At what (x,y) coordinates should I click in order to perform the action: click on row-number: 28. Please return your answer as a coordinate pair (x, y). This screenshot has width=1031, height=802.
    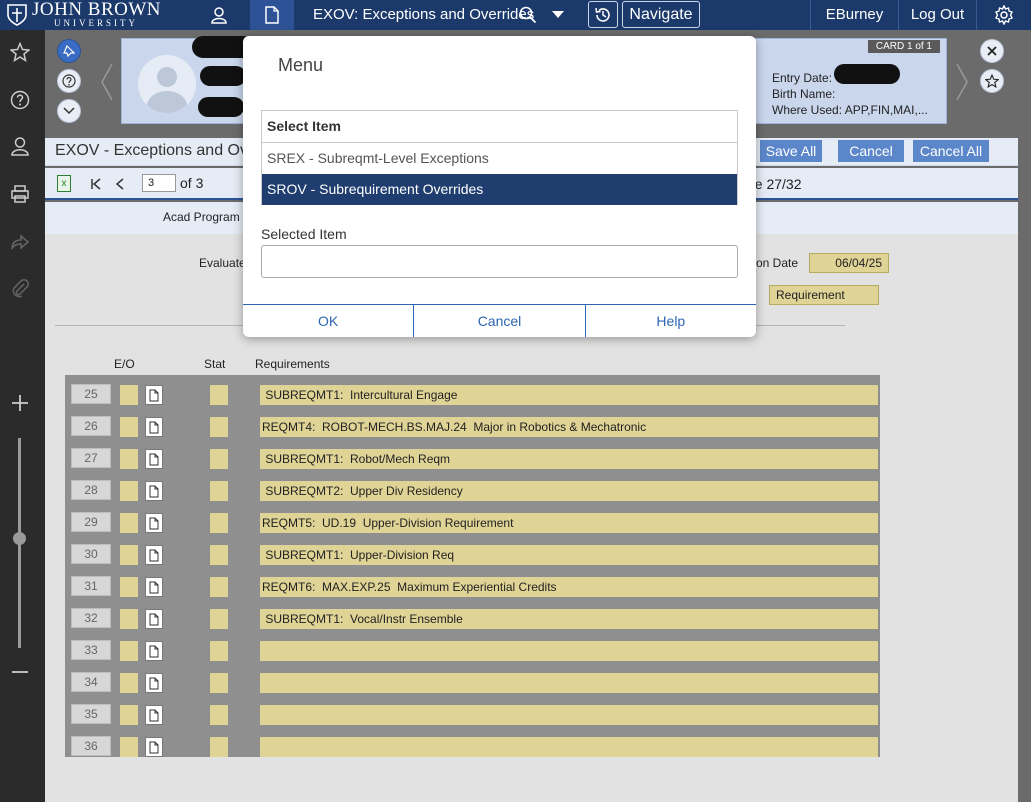
    Looking at the image, I should click on (91, 490).